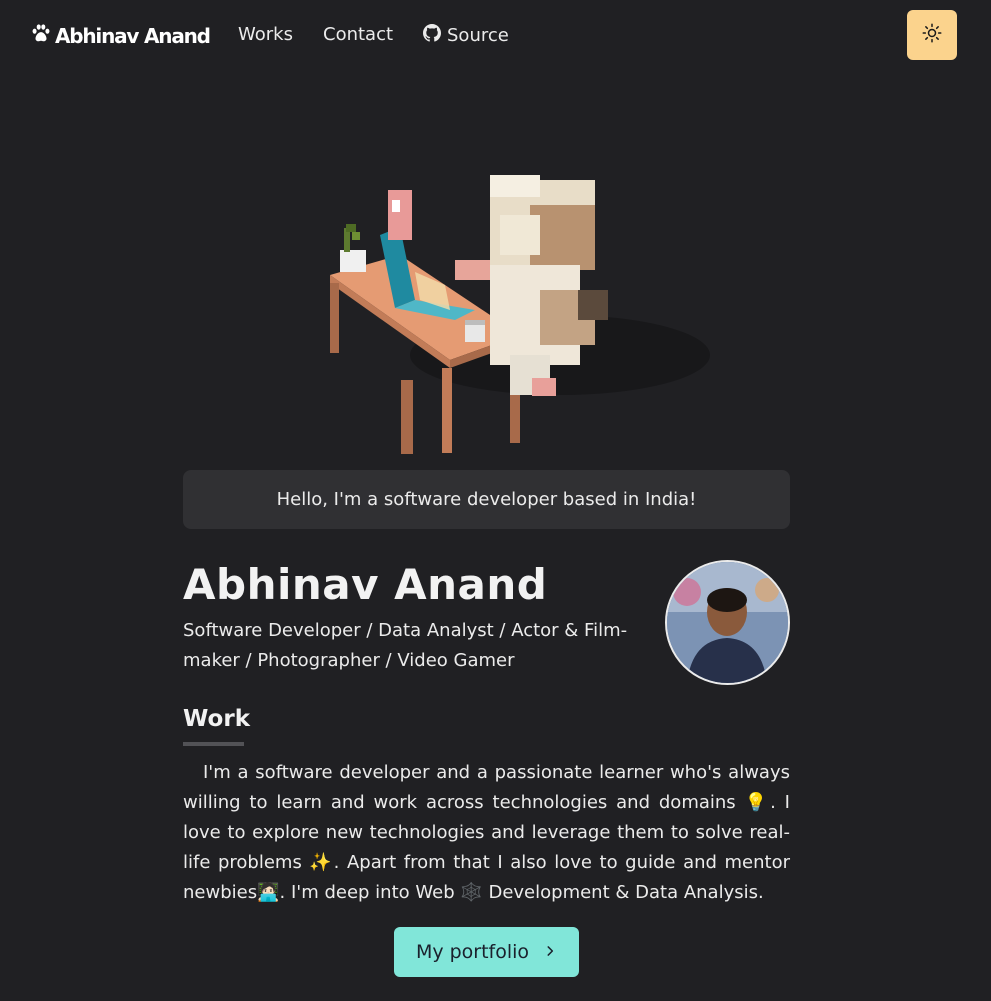 Image resolution: width=991 pixels, height=1001 pixels. What do you see at coordinates (472, 952) in the screenshot?
I see `portfolio-button-label: My portfolio` at bounding box center [472, 952].